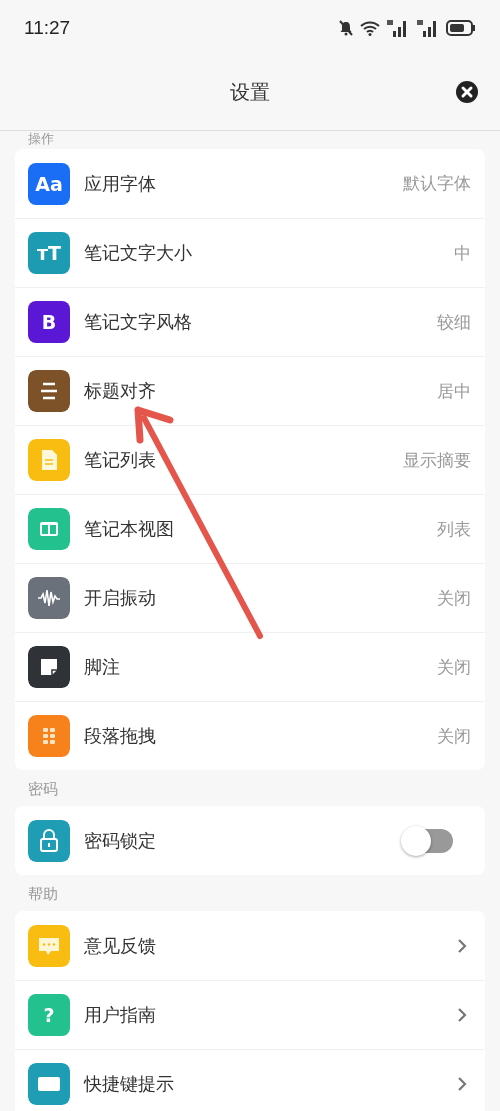 The width and height of the screenshot is (500, 1111). What do you see at coordinates (41, 138) in the screenshot?
I see `section-label: 操作` at bounding box center [41, 138].